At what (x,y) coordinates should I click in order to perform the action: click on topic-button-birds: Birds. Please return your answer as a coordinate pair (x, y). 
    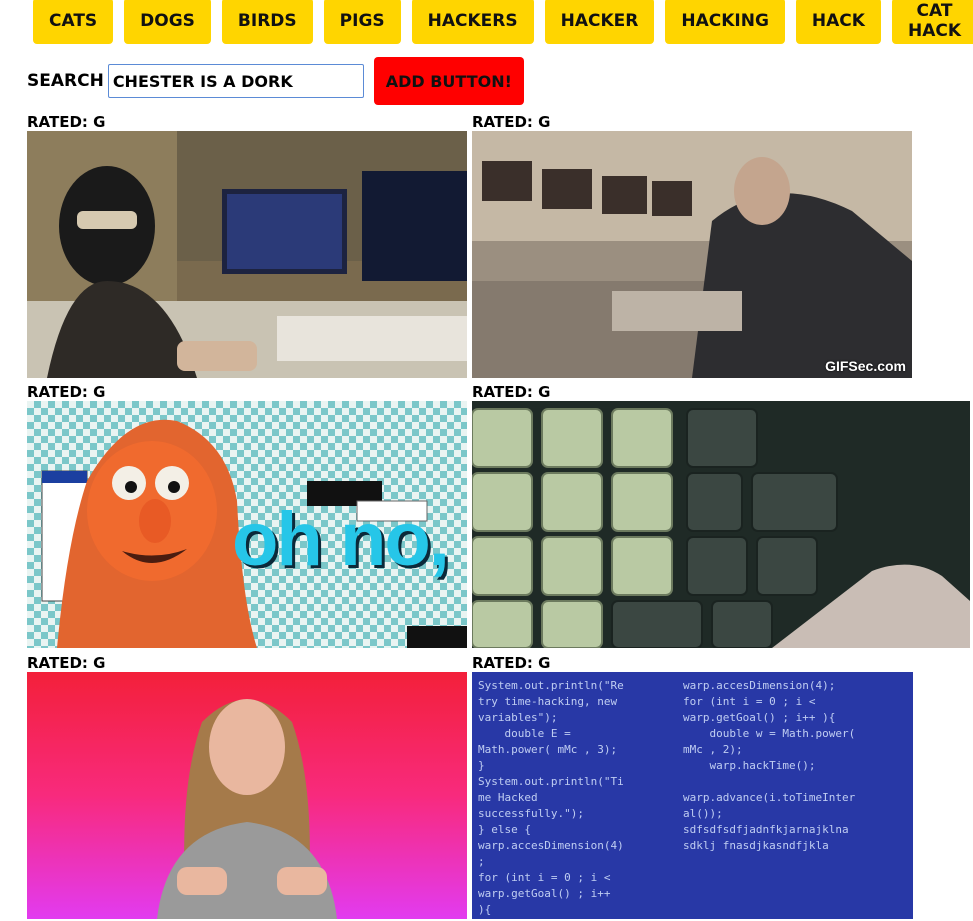
    Looking at the image, I should click on (267, 22).